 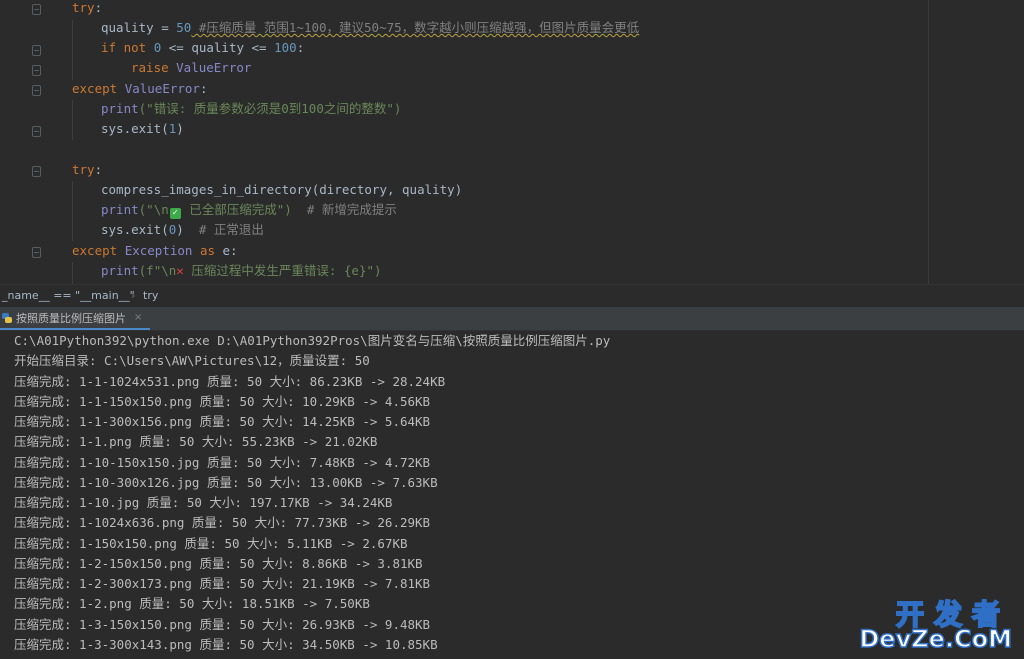 I want to click on code-line-3: if not 0 <= quality <= 100:, so click(x=202, y=48).